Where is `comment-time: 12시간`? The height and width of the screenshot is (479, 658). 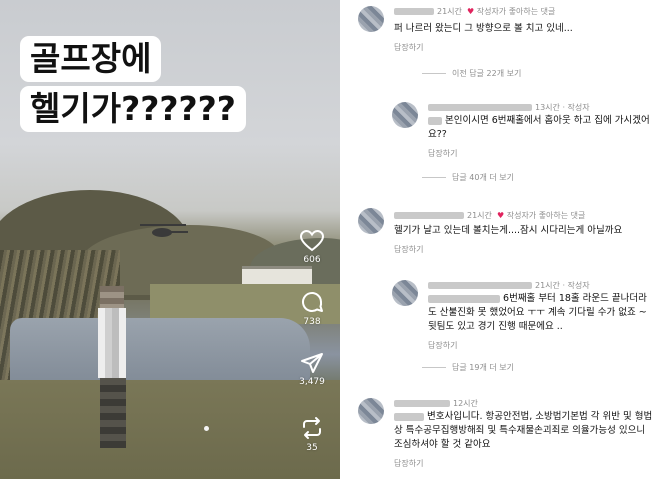
comment-time: 12시간 is located at coordinates (465, 403).